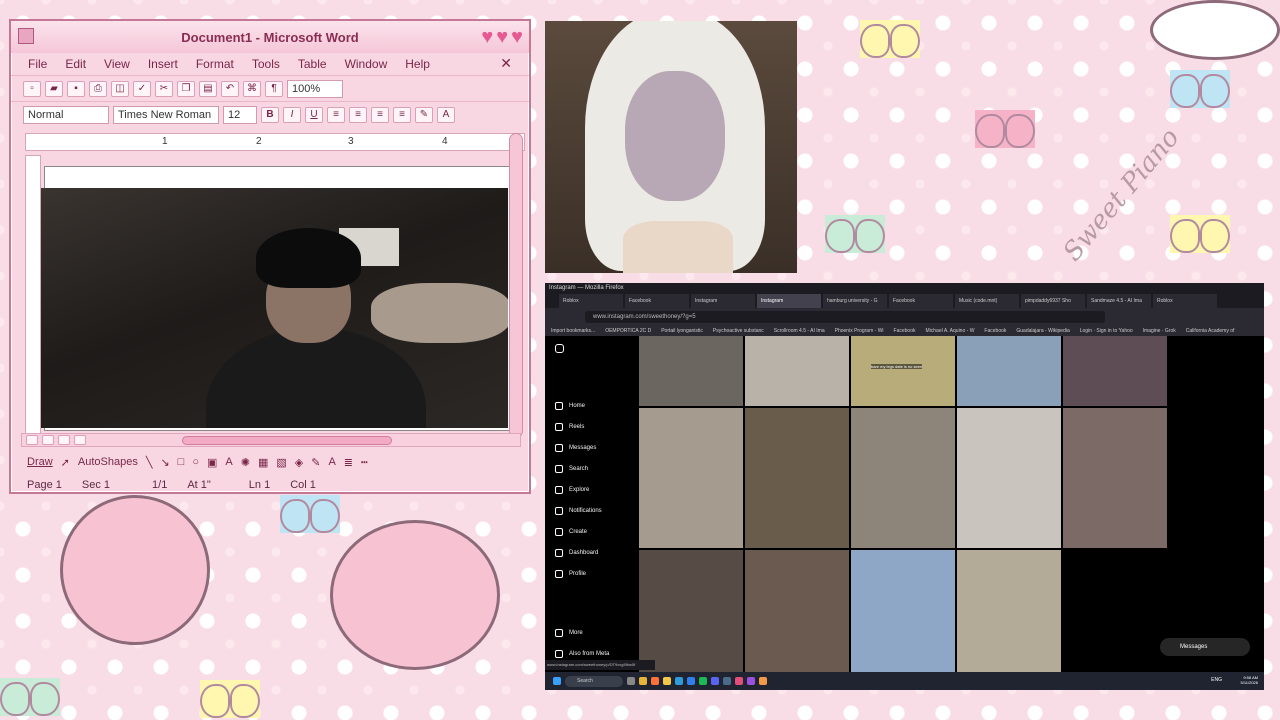  What do you see at coordinates (516, 285) in the screenshot?
I see `vertical-scrollbar` at bounding box center [516, 285].